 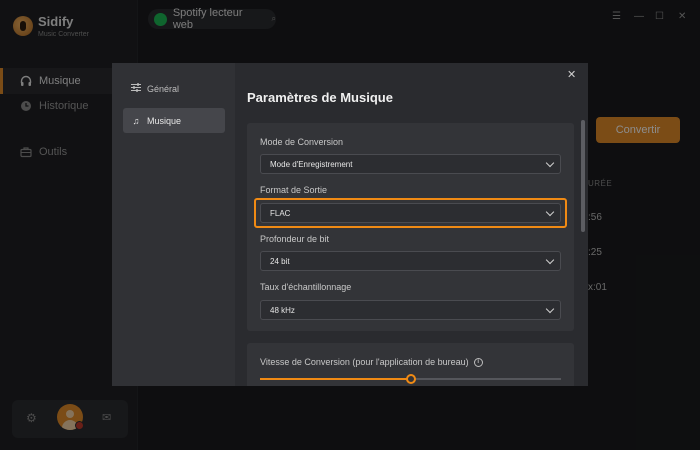 I want to click on output-format-label: Format de Sortie, so click(x=294, y=190).